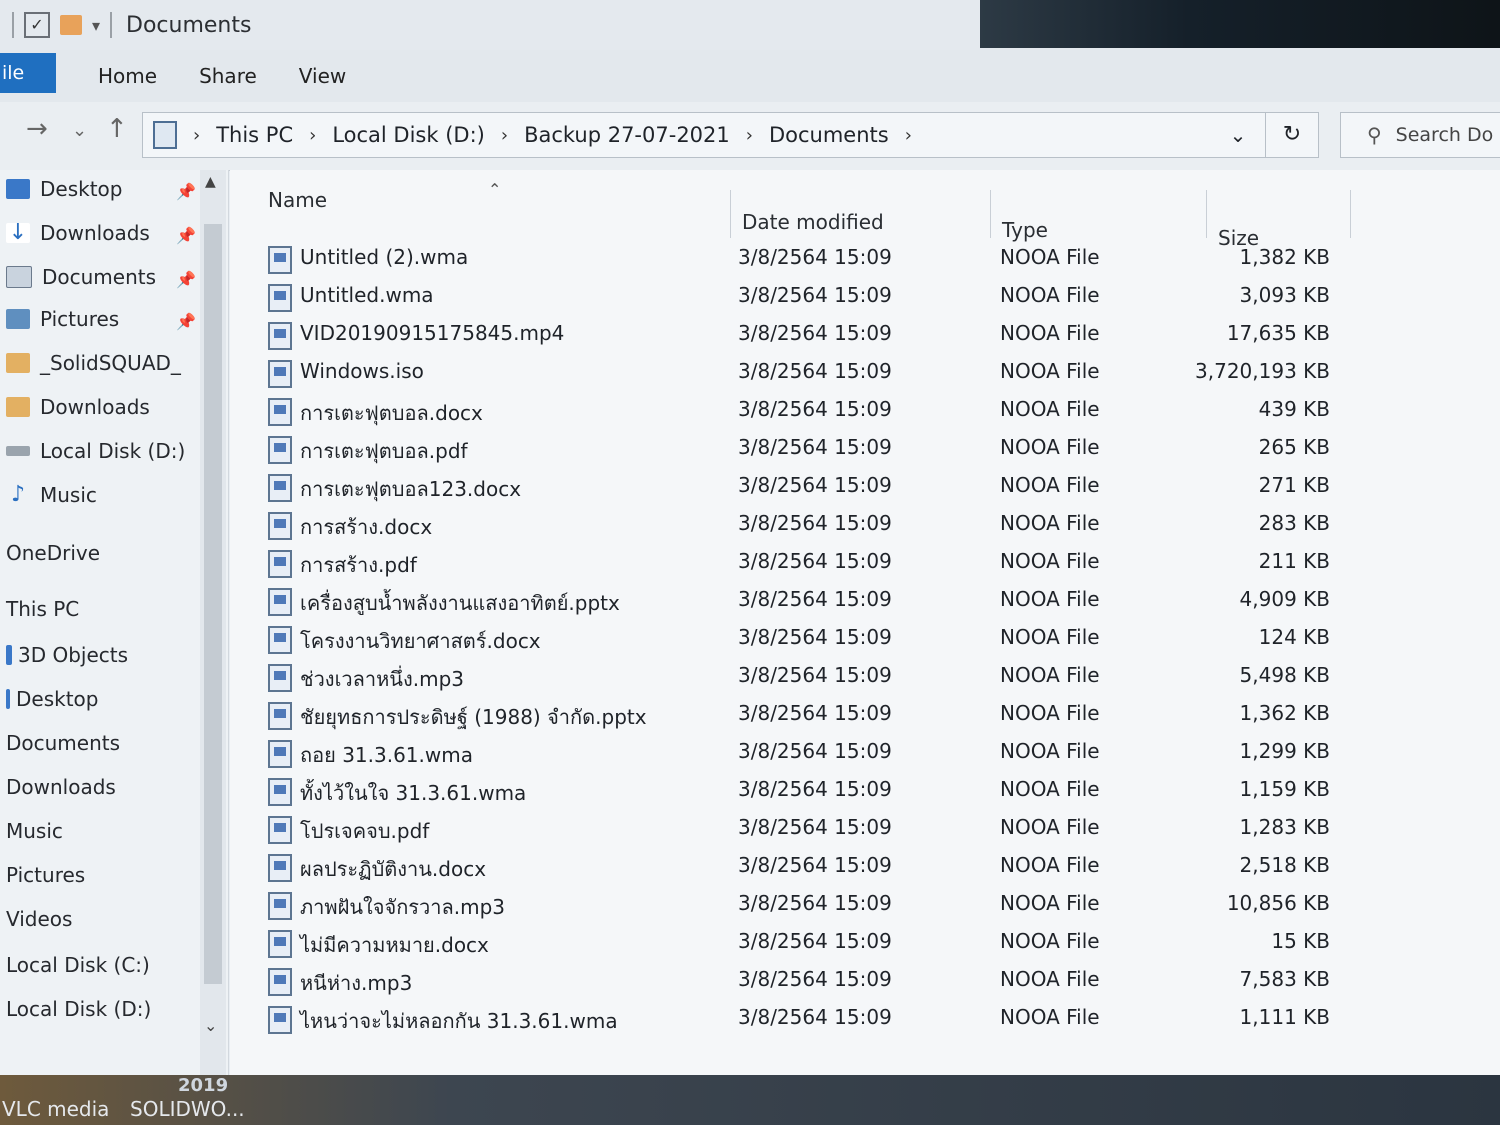  Describe the element at coordinates (63, 743) in the screenshot. I see `sidebar-item-documents: Documents` at that location.